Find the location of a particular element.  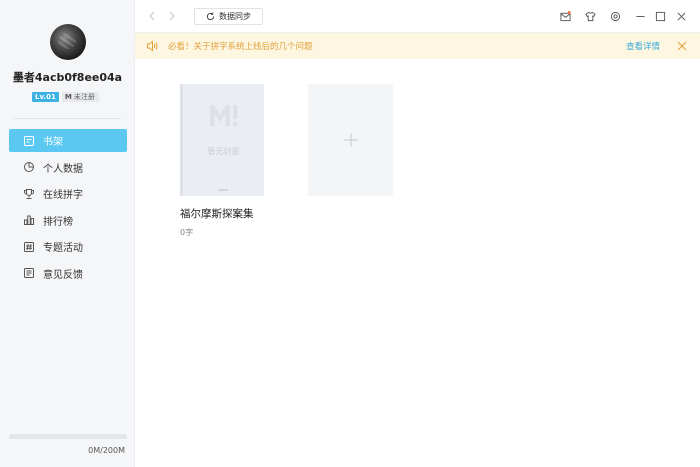

speaker-icon is located at coordinates (152, 46).